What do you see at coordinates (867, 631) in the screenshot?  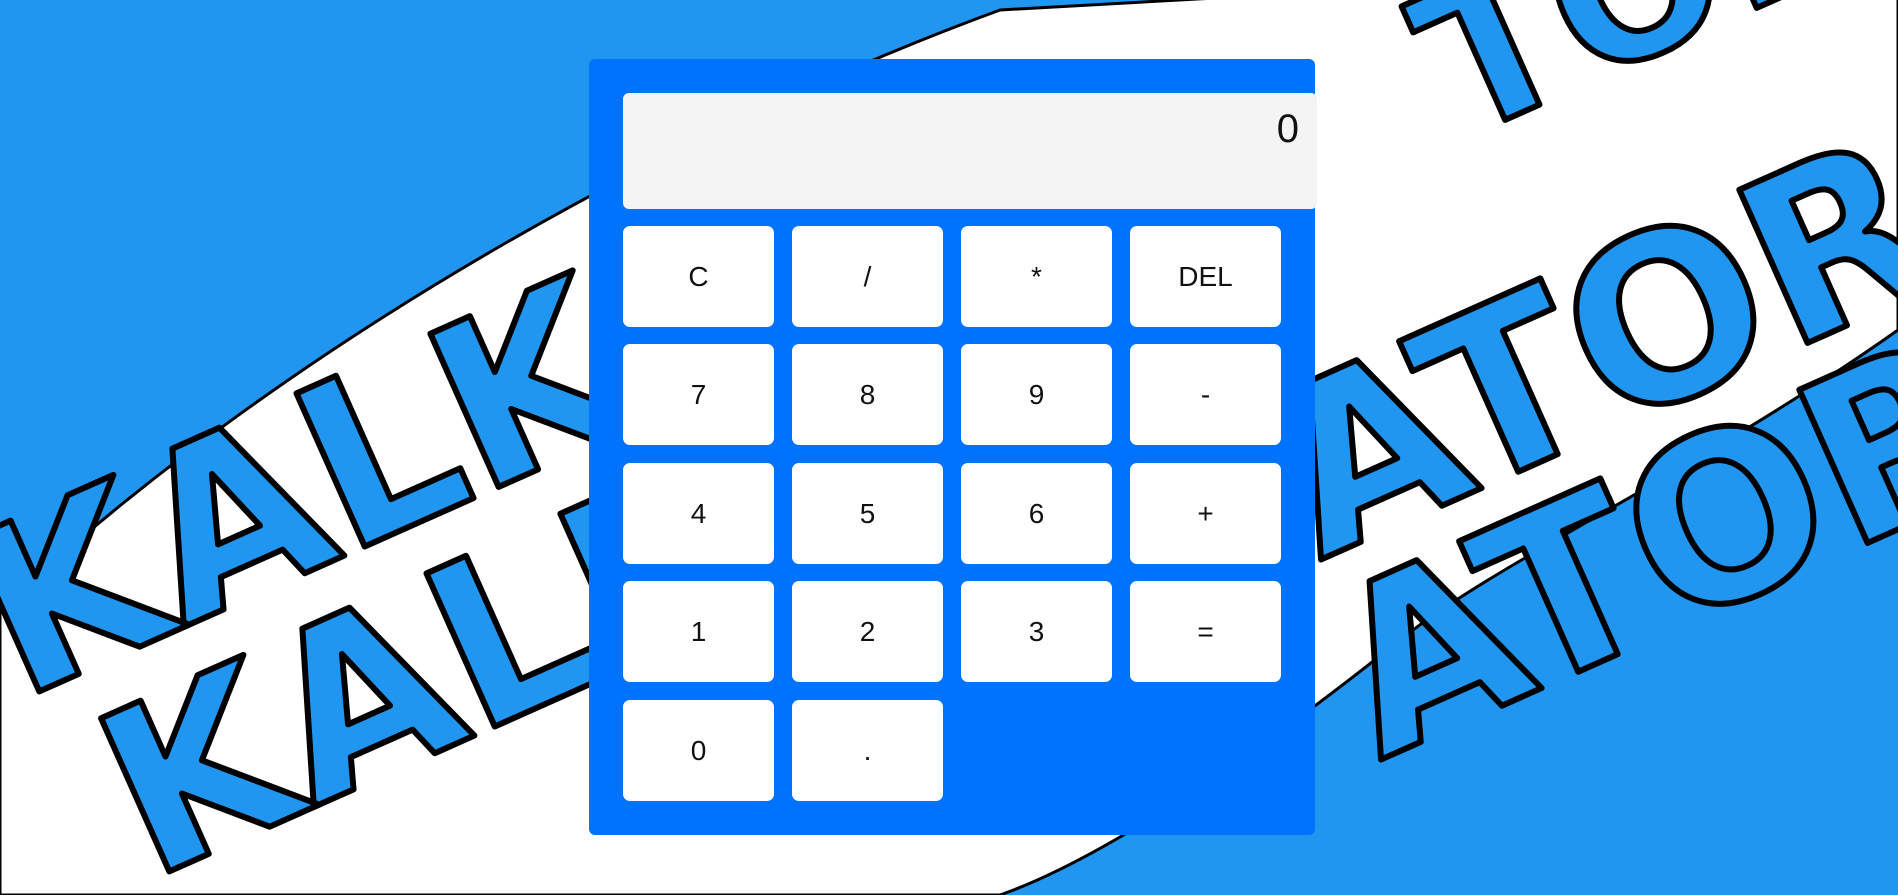 I see `digit-2-button: 2` at bounding box center [867, 631].